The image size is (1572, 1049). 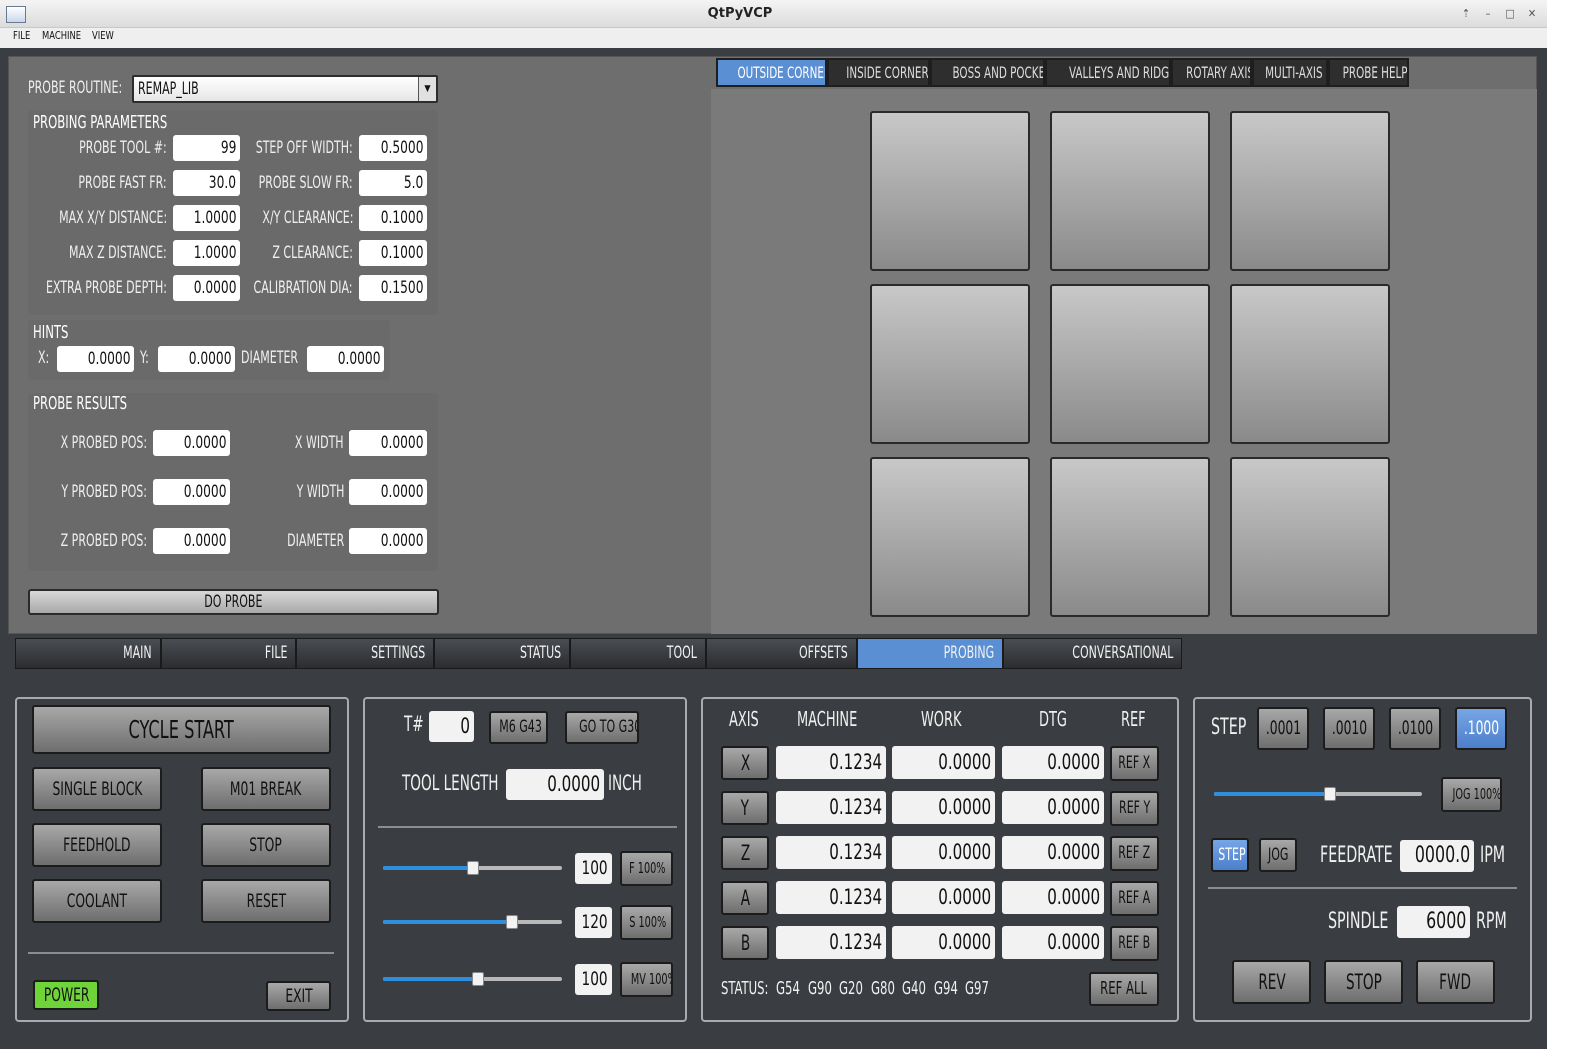 I want to click on spindle-rev-button: REV, so click(x=1271, y=982).